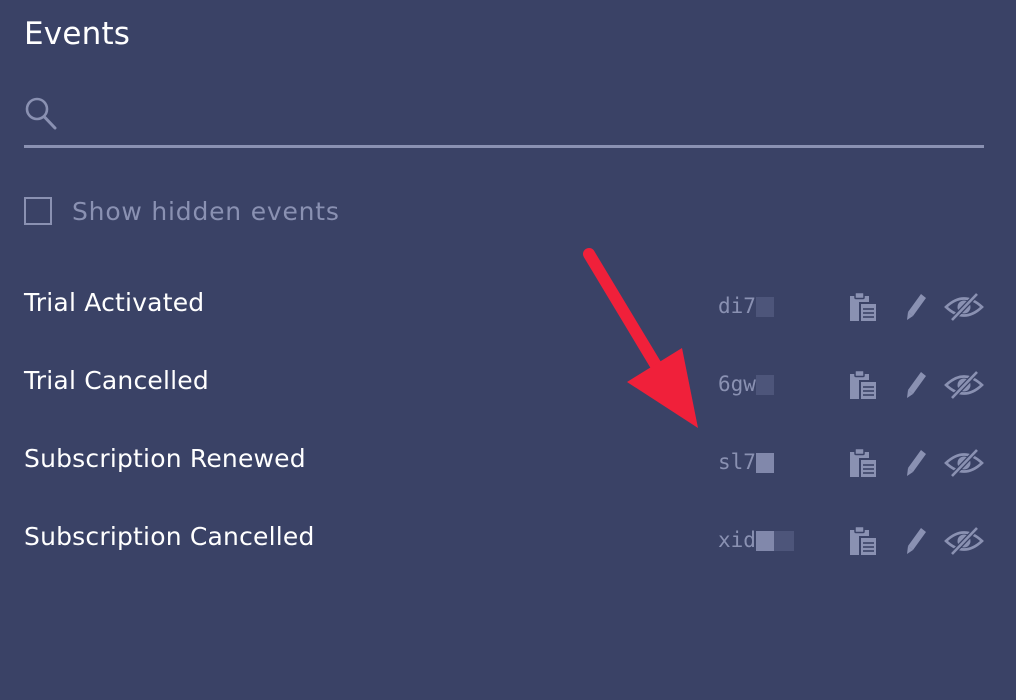 This screenshot has width=1016, height=700. Describe the element at coordinates (38, 211) in the screenshot. I see `show-hidden-checkbox` at that location.